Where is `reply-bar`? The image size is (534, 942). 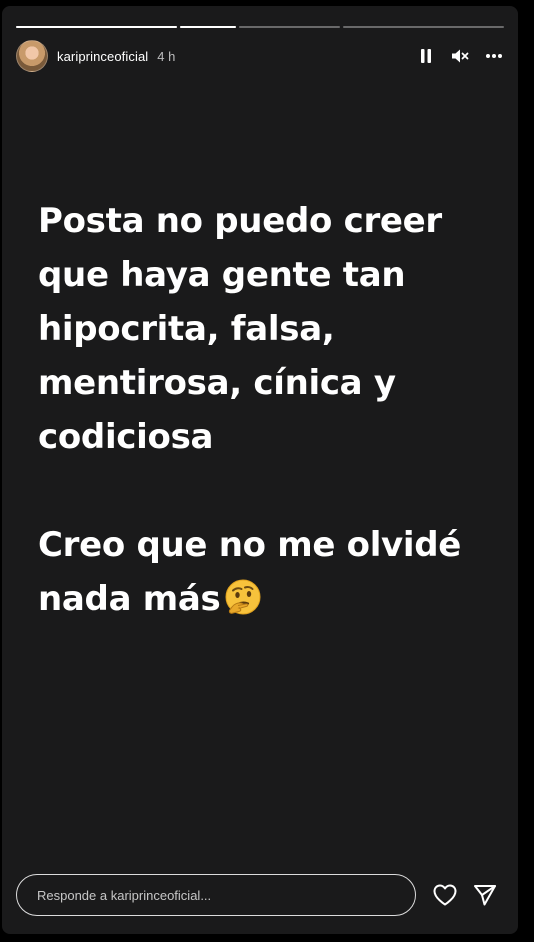 reply-bar is located at coordinates (260, 895).